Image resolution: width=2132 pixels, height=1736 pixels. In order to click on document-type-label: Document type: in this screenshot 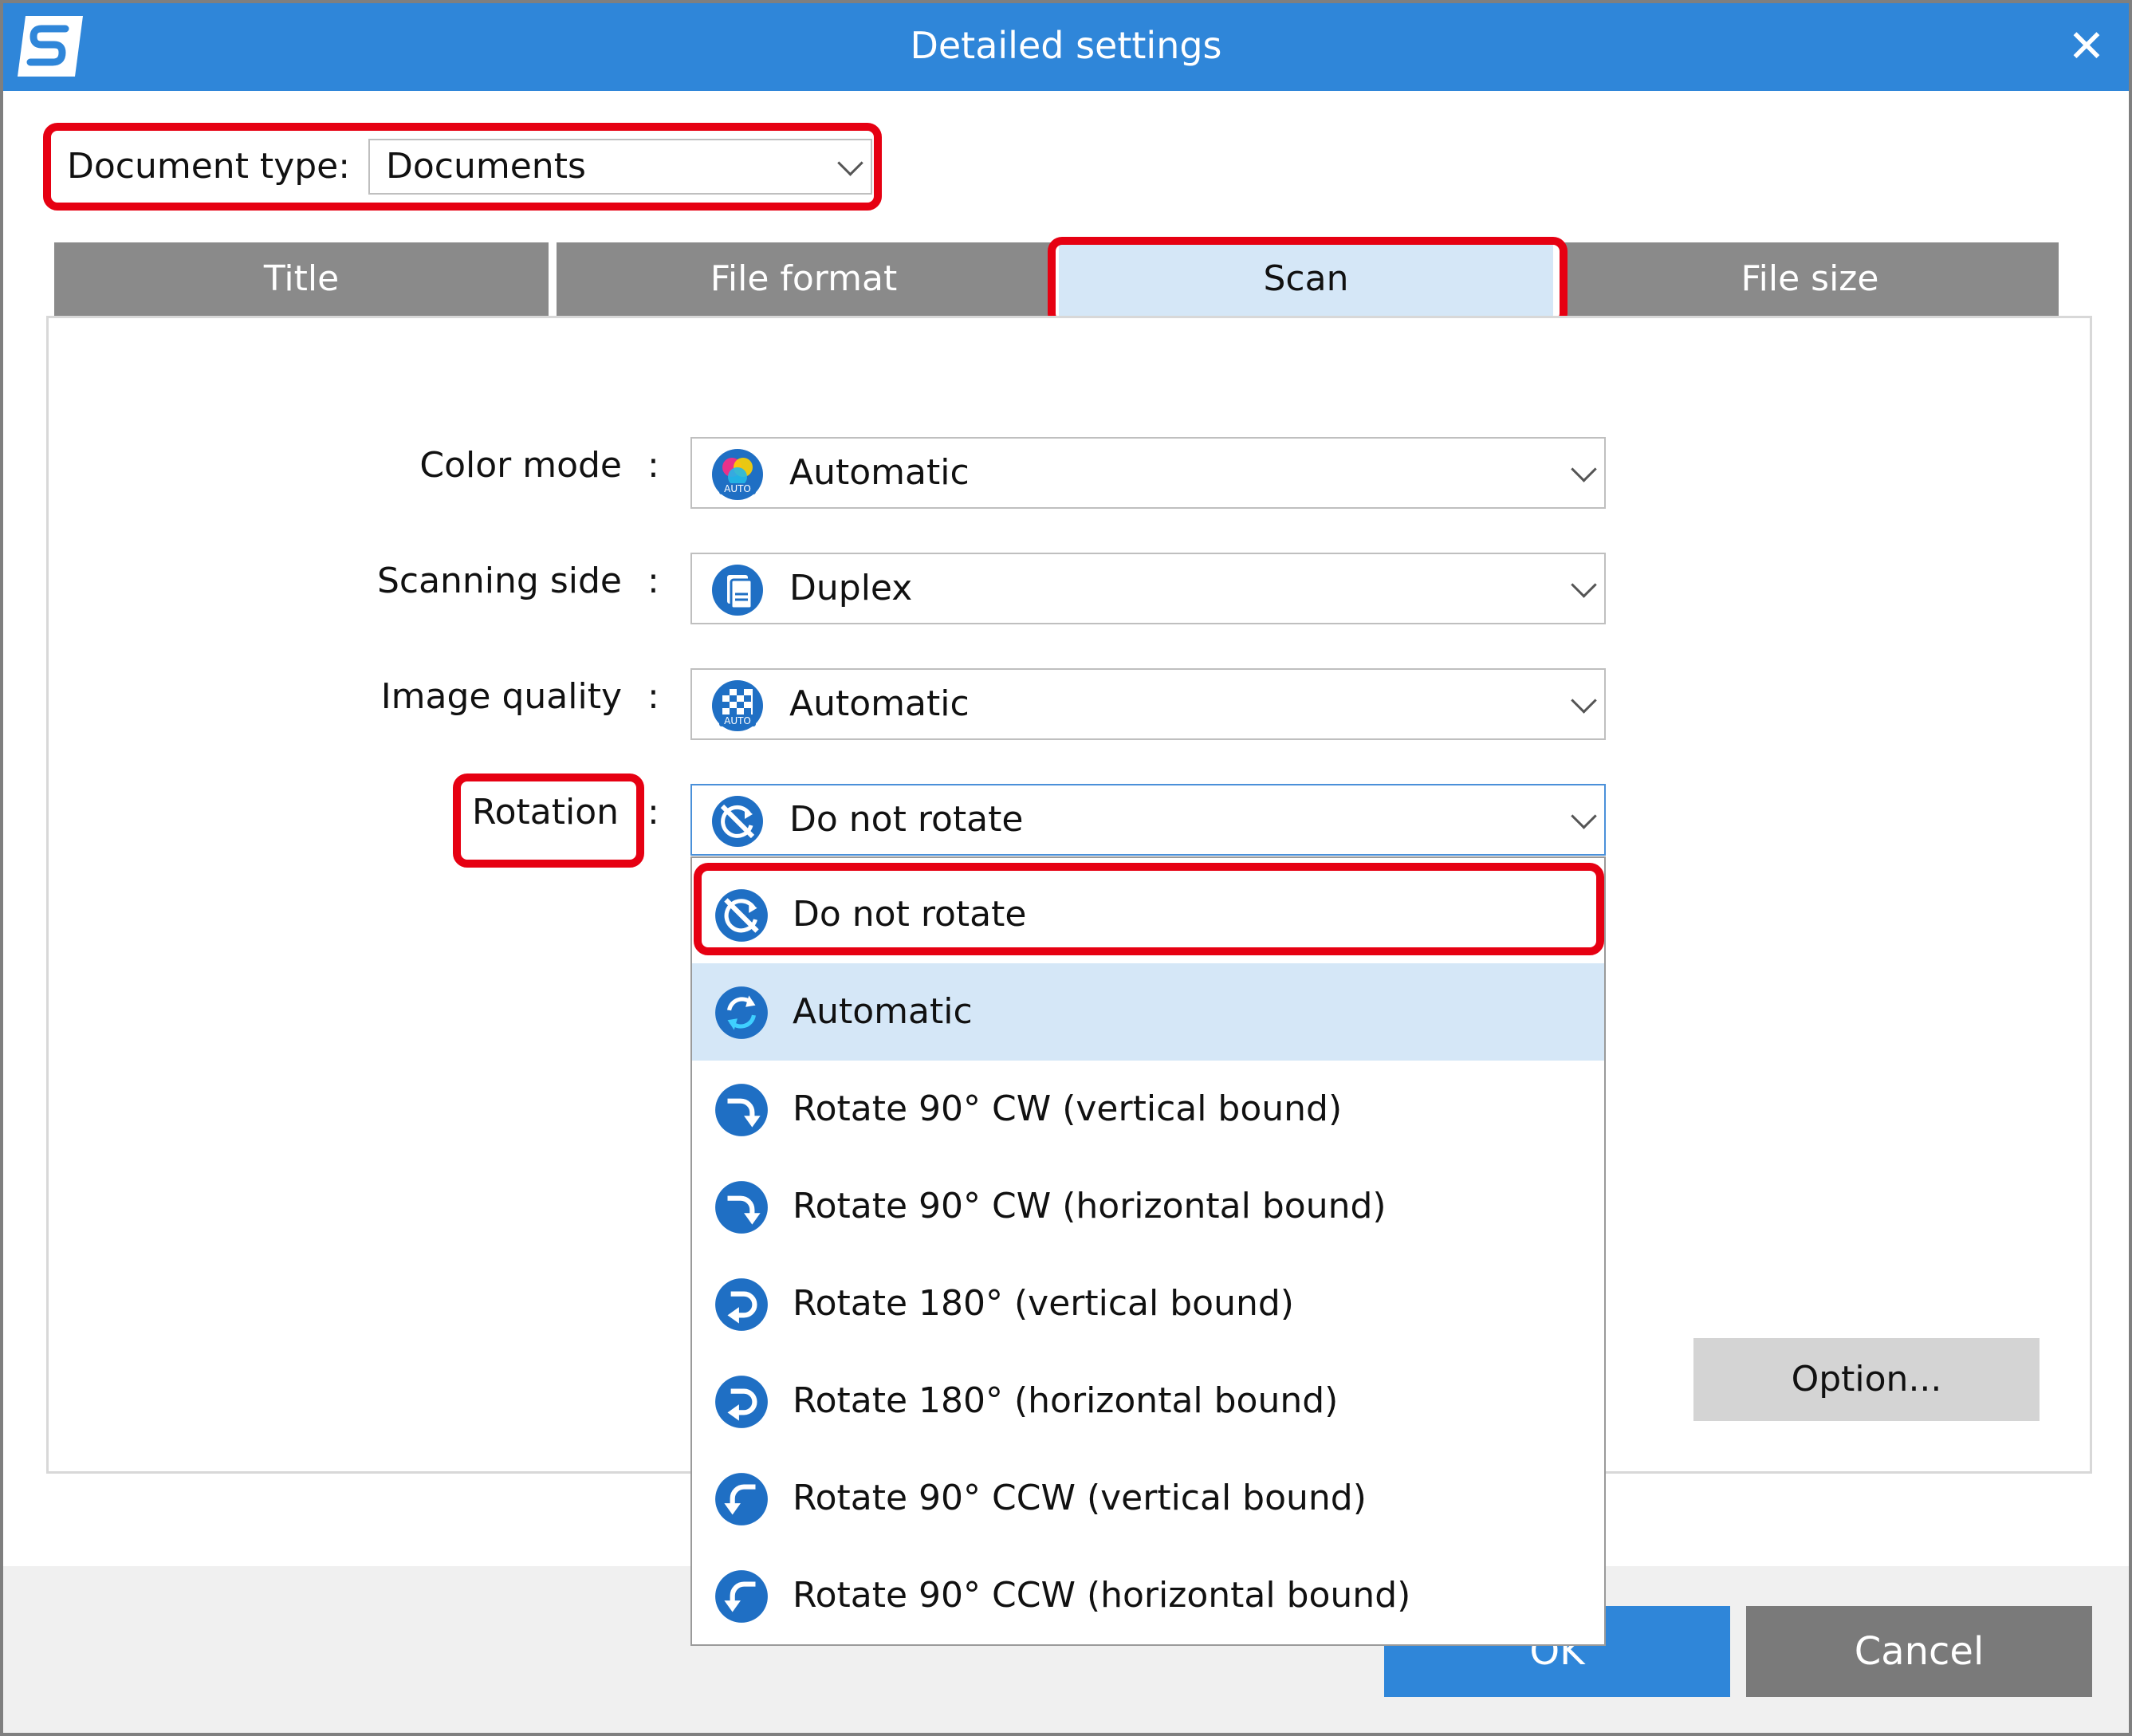, I will do `click(209, 167)`.